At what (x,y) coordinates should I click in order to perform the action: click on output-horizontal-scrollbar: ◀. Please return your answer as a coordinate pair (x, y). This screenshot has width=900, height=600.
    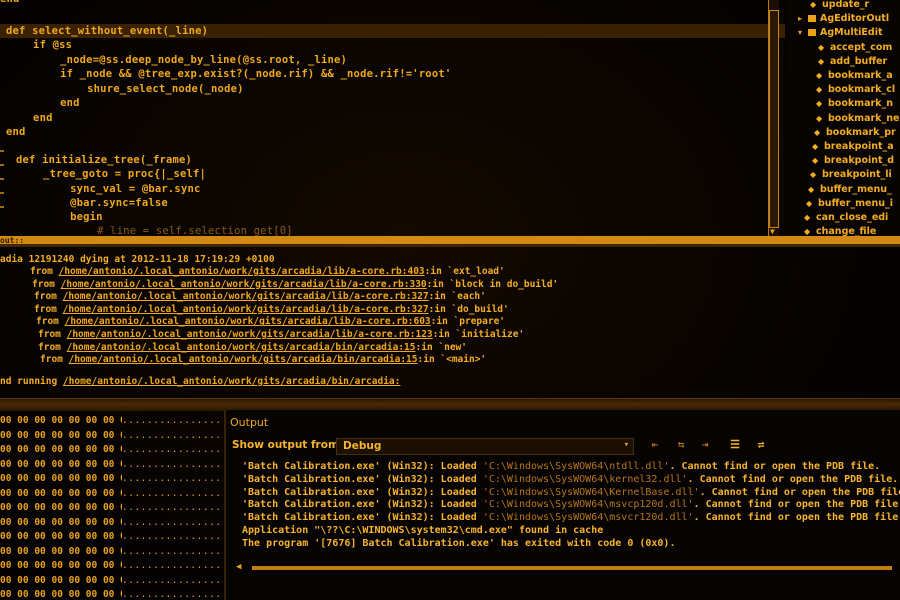
    Looking at the image, I should click on (566, 568).